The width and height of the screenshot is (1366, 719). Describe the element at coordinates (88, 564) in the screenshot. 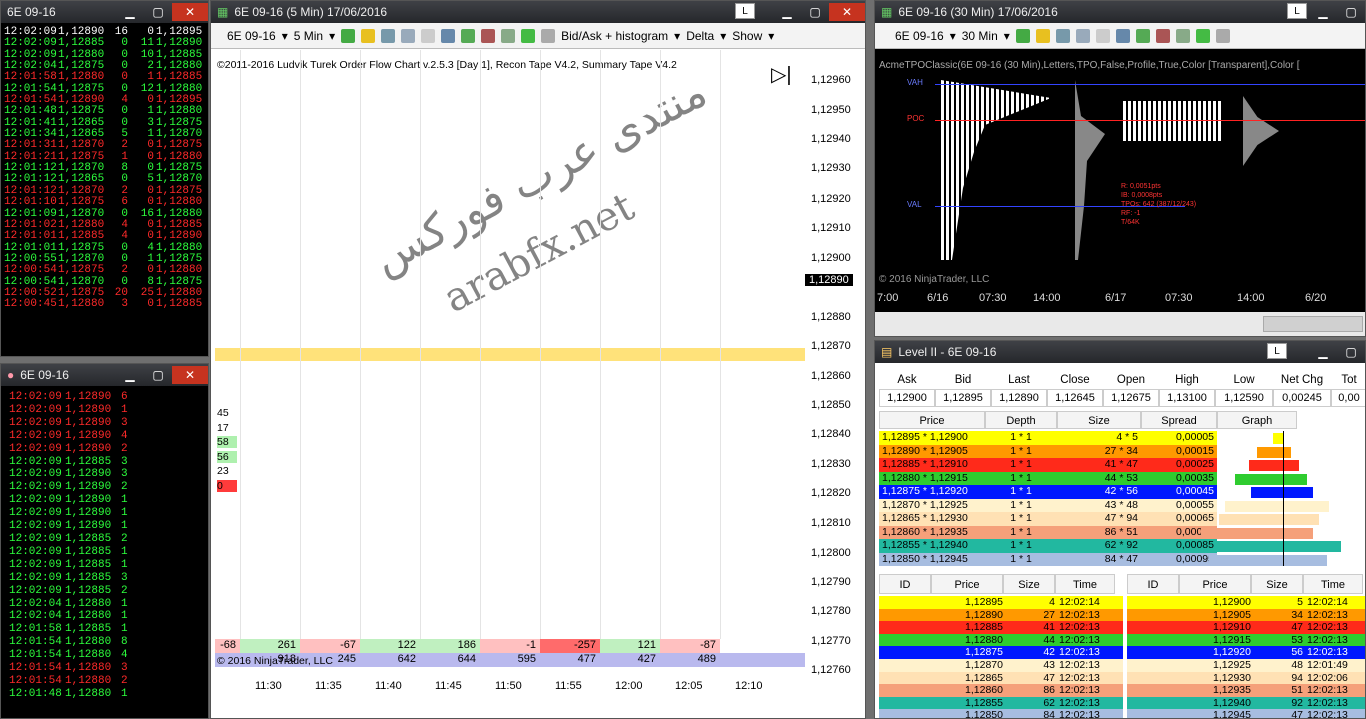

I see `tape-price: 1,12885` at that location.